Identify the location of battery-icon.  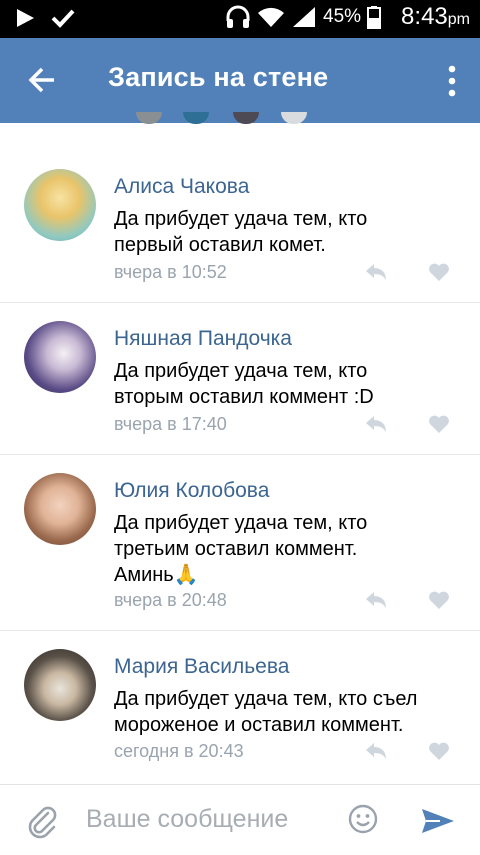
(374, 17).